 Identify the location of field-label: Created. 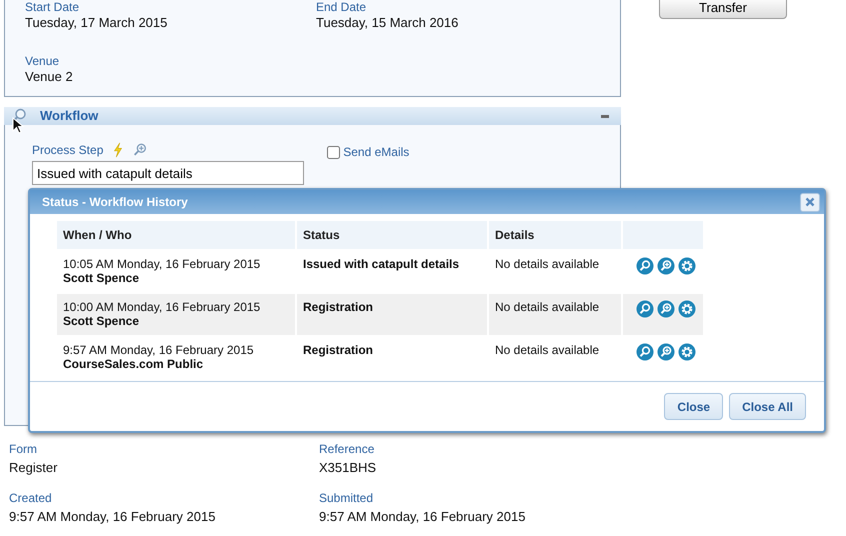
(31, 498).